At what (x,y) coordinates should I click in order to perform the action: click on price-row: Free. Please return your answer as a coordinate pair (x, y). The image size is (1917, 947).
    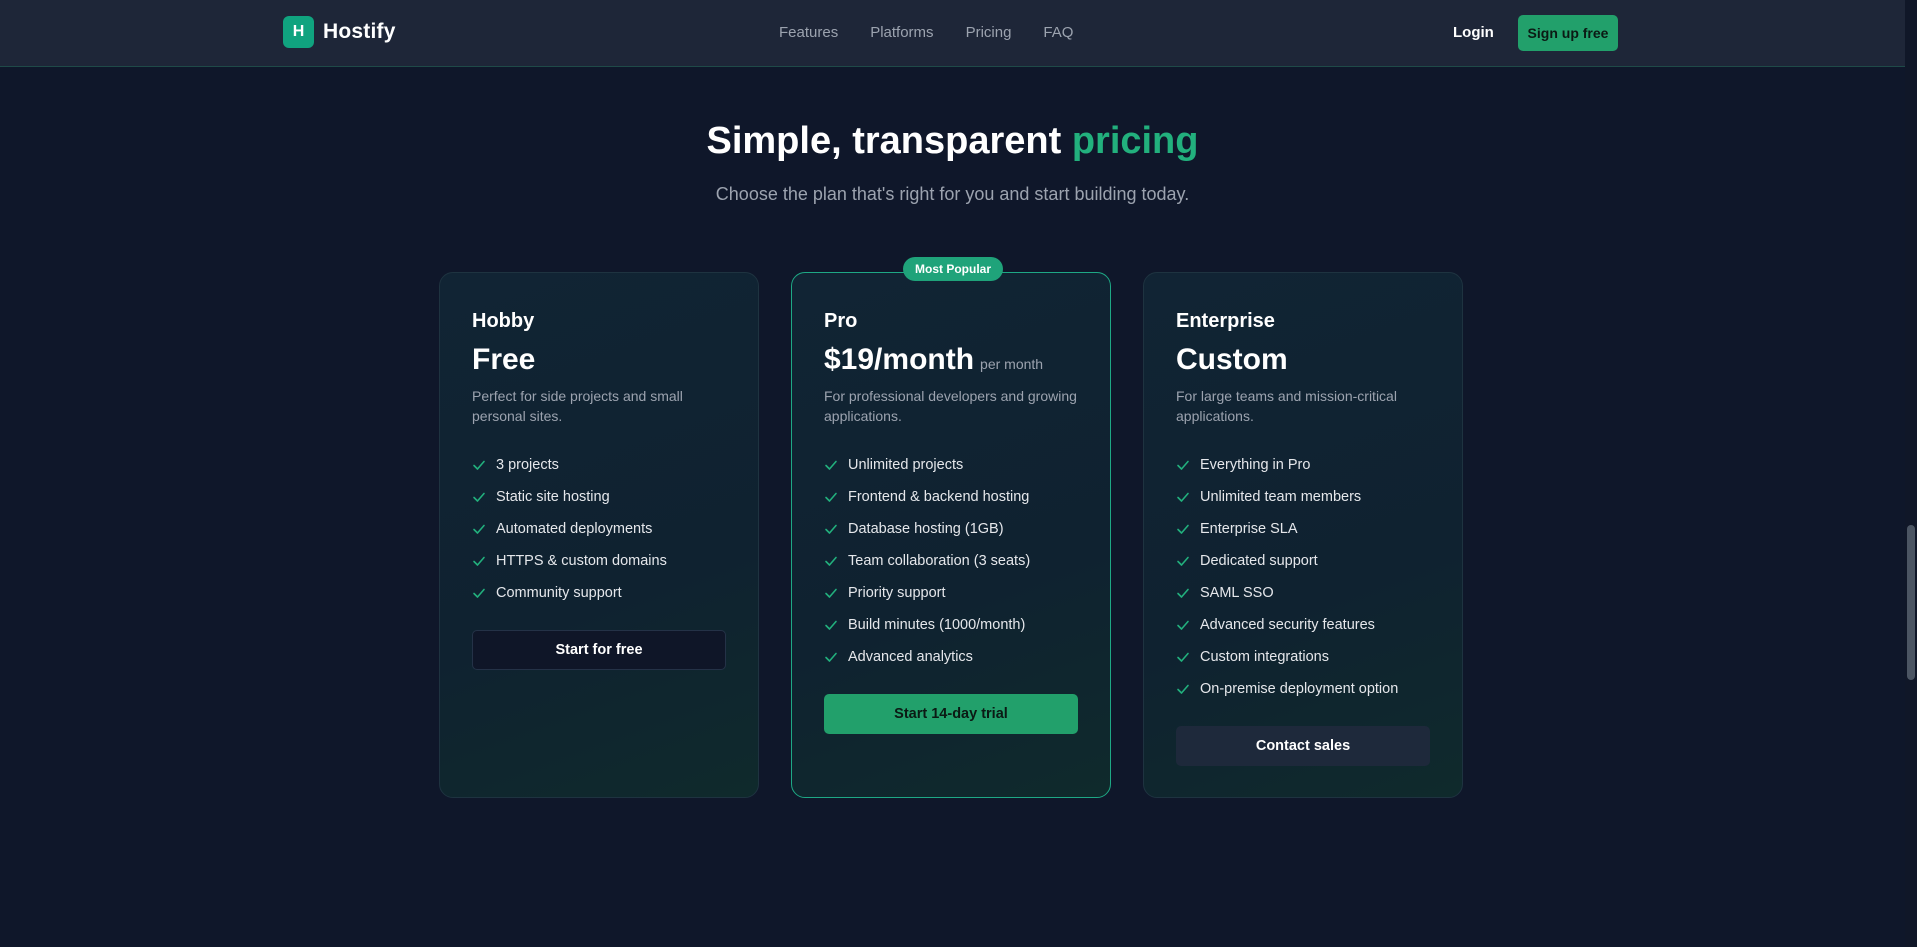
    Looking at the image, I should click on (503, 360).